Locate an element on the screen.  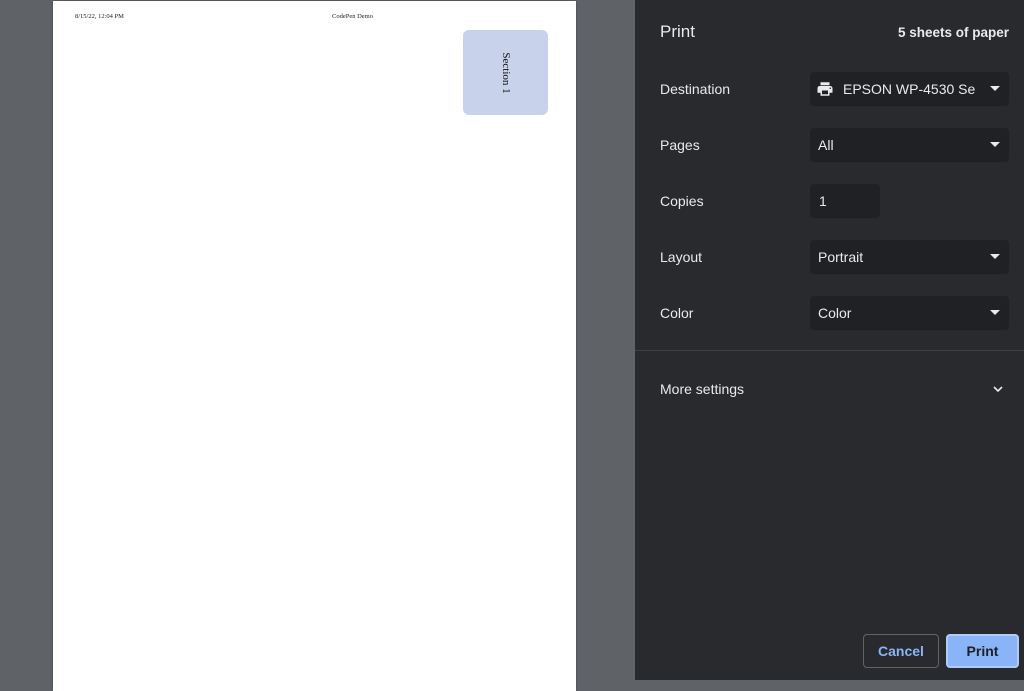
color-value: Color is located at coordinates (835, 313).